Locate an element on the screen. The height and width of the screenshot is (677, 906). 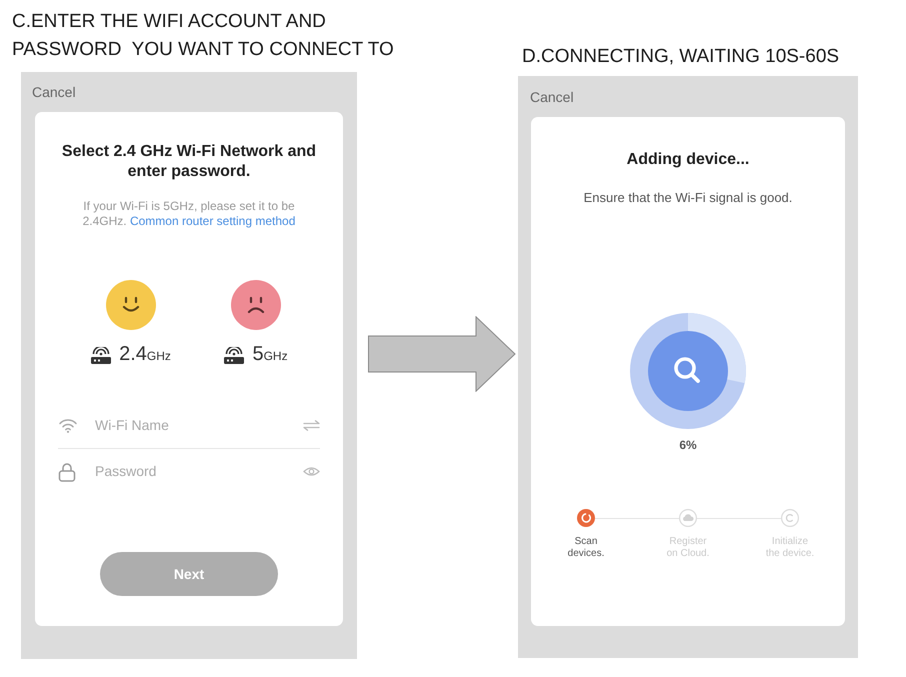
wifi-icon is located at coordinates (68, 425).